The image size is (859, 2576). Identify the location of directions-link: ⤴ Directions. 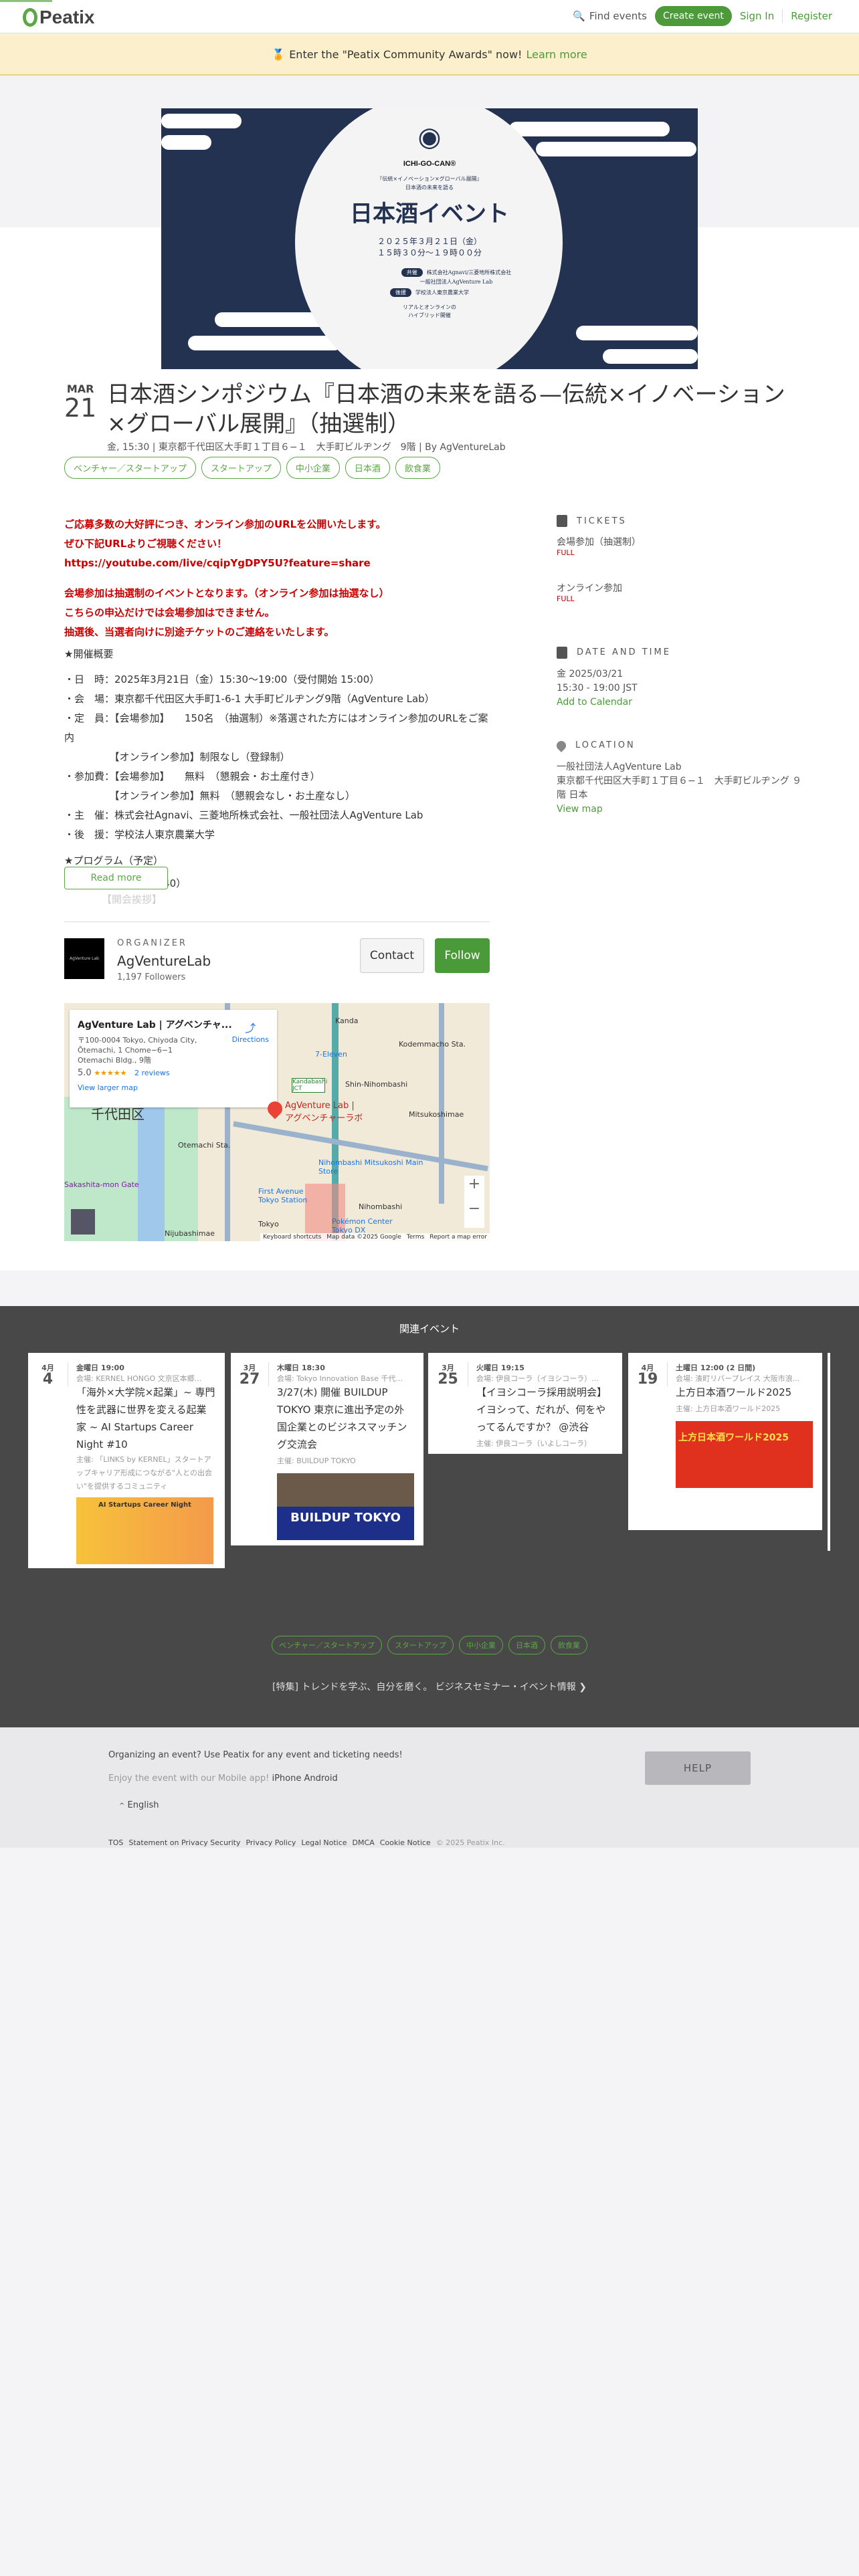
(250, 1031).